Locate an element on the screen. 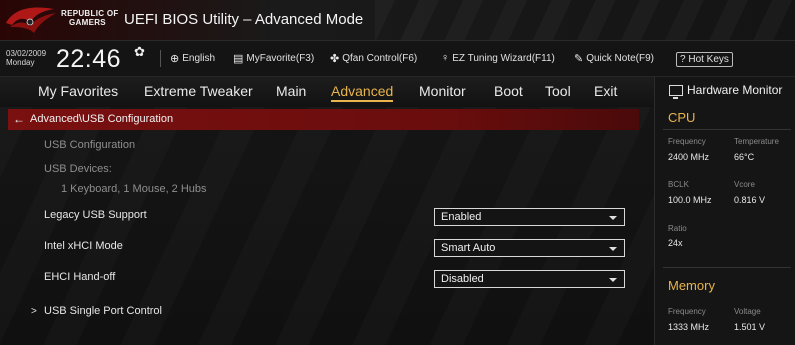 This screenshot has width=795, height=345. brand-text: REPUBLIC OF GAMERS is located at coordinates (90, 18).